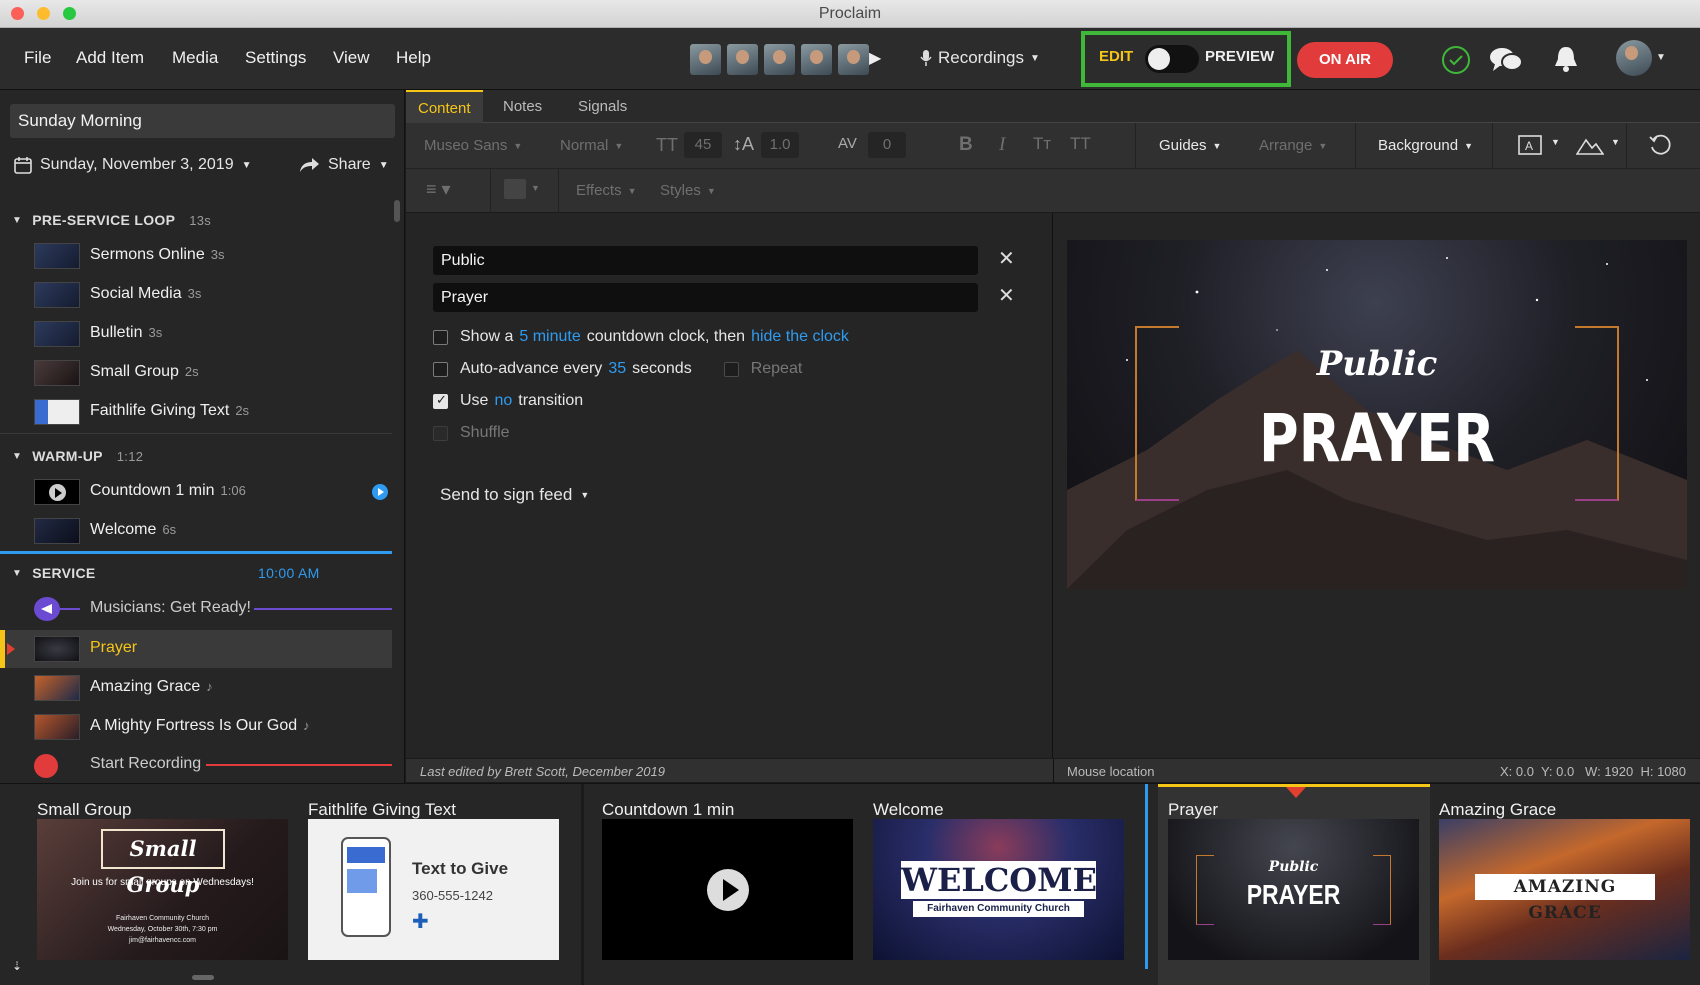 Image resolution: width=1700 pixels, height=985 pixels. Describe the element at coordinates (397, 211) in the screenshot. I see `scrollbar-thumb` at that location.